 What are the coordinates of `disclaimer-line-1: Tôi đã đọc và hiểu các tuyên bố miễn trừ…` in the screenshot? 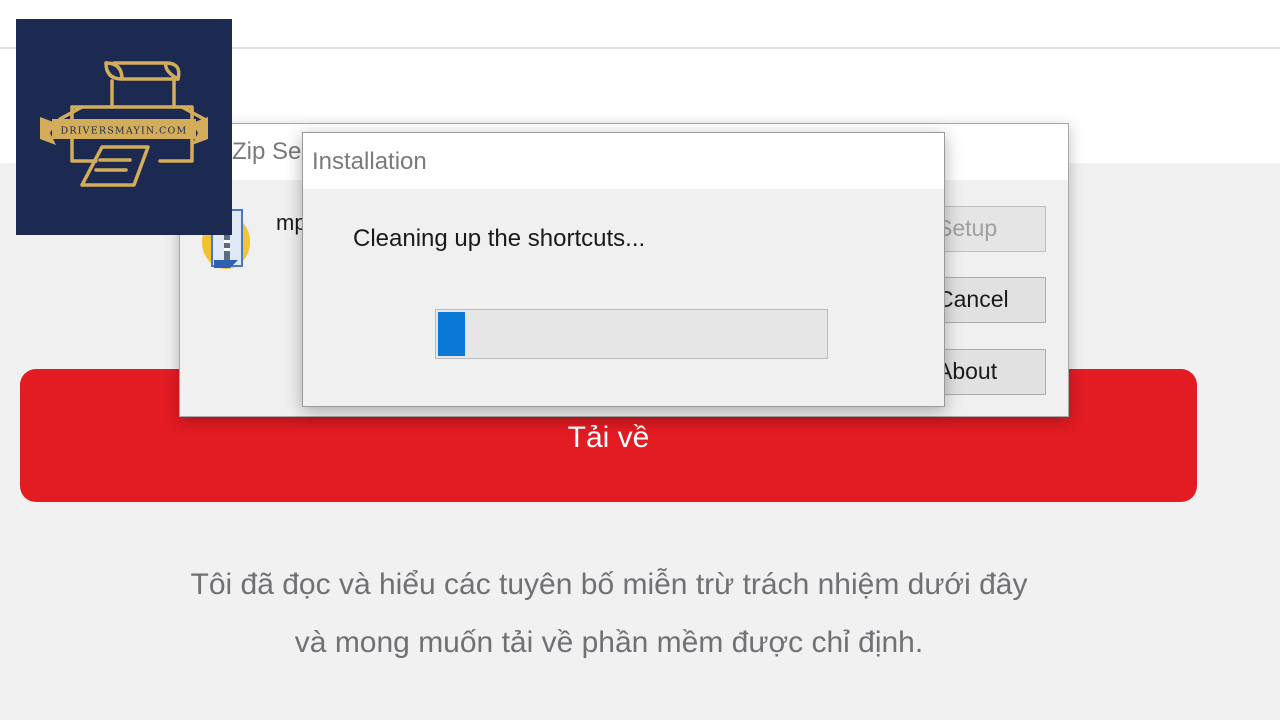 It's located at (609, 584).